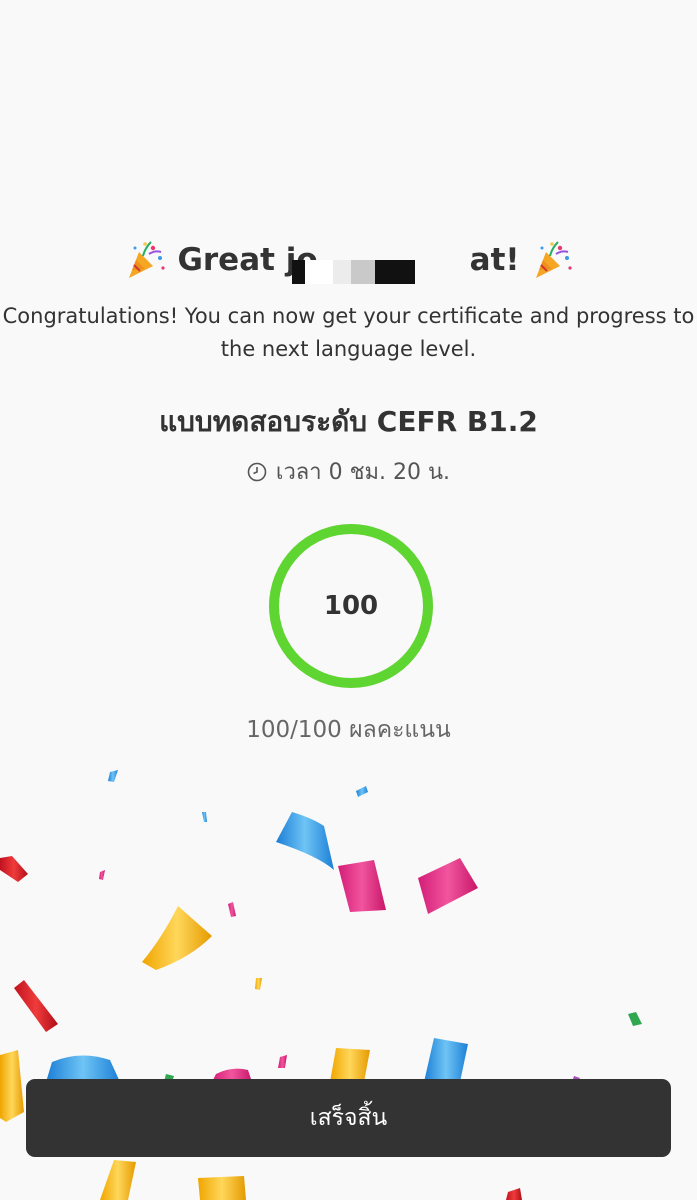 Image resolution: width=697 pixels, height=1200 pixels. I want to click on test-duration: เวลา 0 ชม. 20 น., so click(348, 471).